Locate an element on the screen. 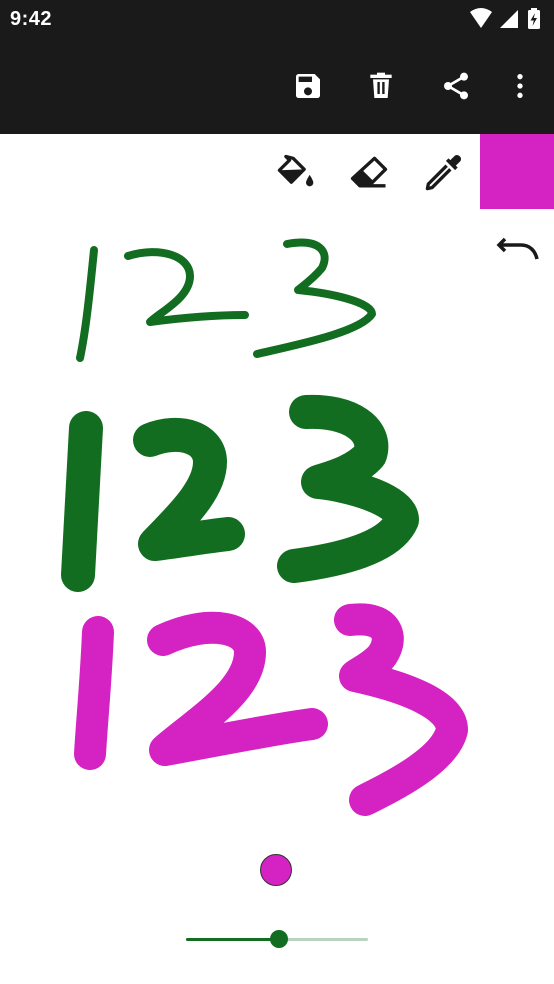 This screenshot has width=554, height=984. share-icon is located at coordinates (456, 86).